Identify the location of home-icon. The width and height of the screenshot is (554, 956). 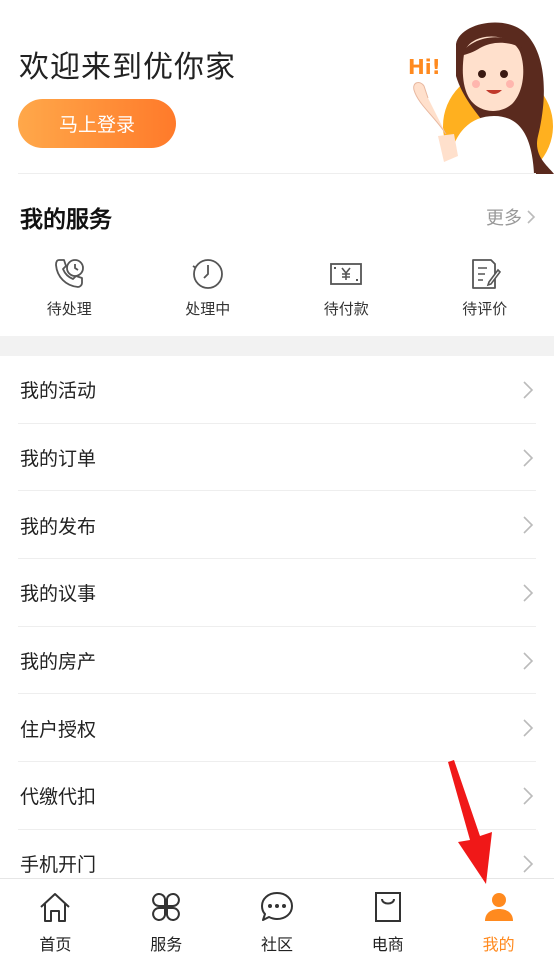
(55, 907).